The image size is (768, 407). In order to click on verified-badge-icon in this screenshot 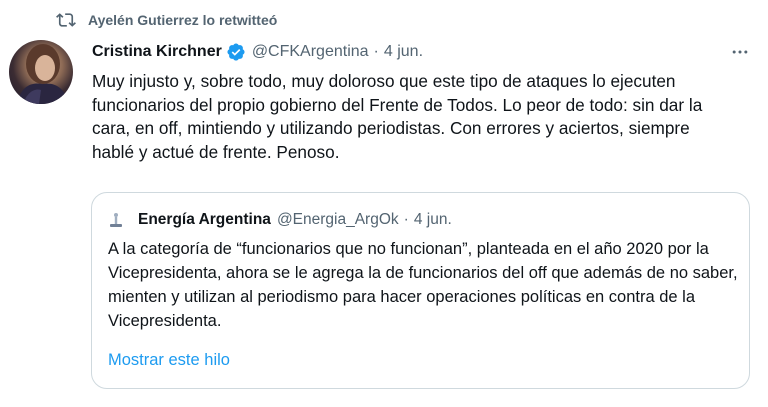, I will do `click(236, 52)`.